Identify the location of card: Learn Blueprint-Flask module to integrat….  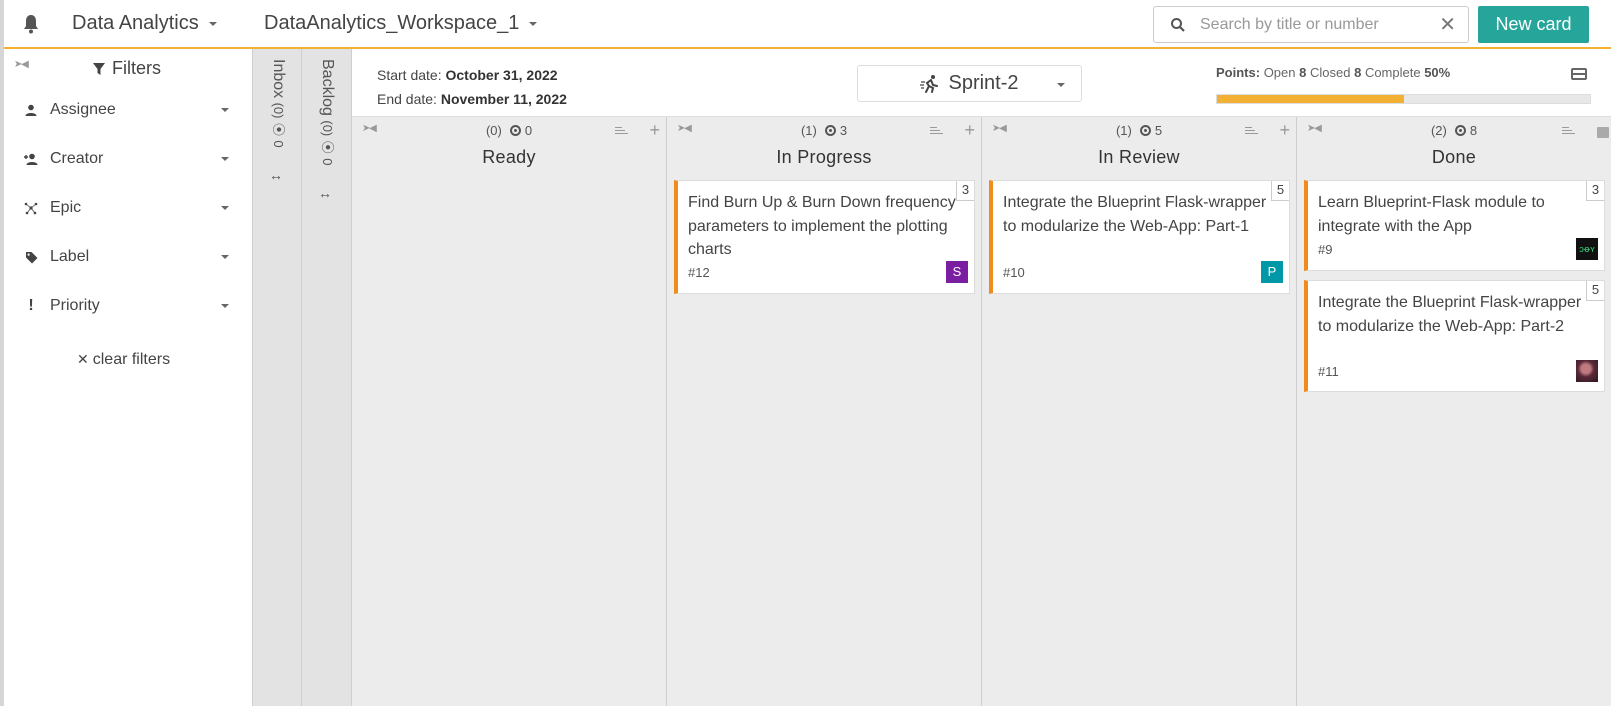
(1454, 225).